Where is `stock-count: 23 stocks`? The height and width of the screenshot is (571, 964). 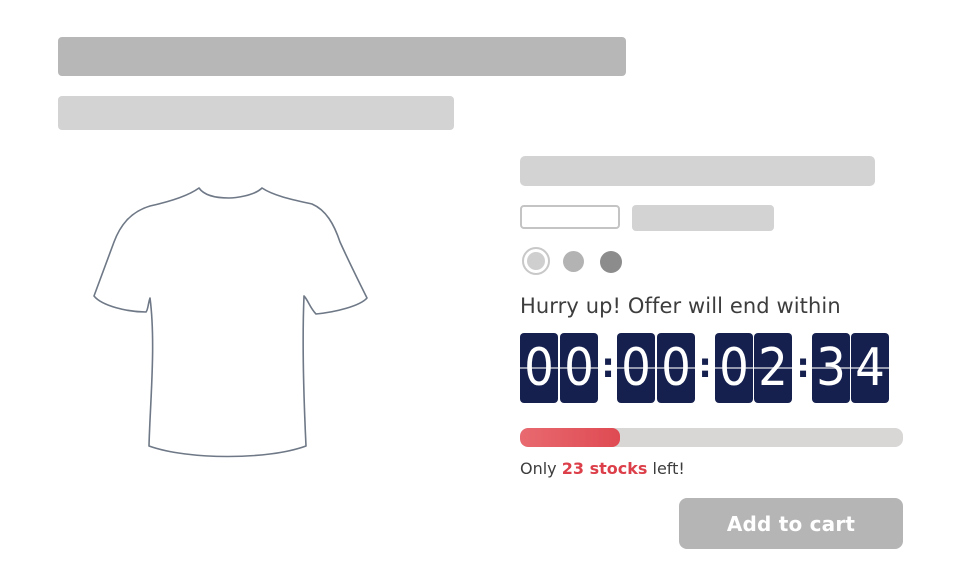
stock-count: 23 stocks is located at coordinates (604, 468).